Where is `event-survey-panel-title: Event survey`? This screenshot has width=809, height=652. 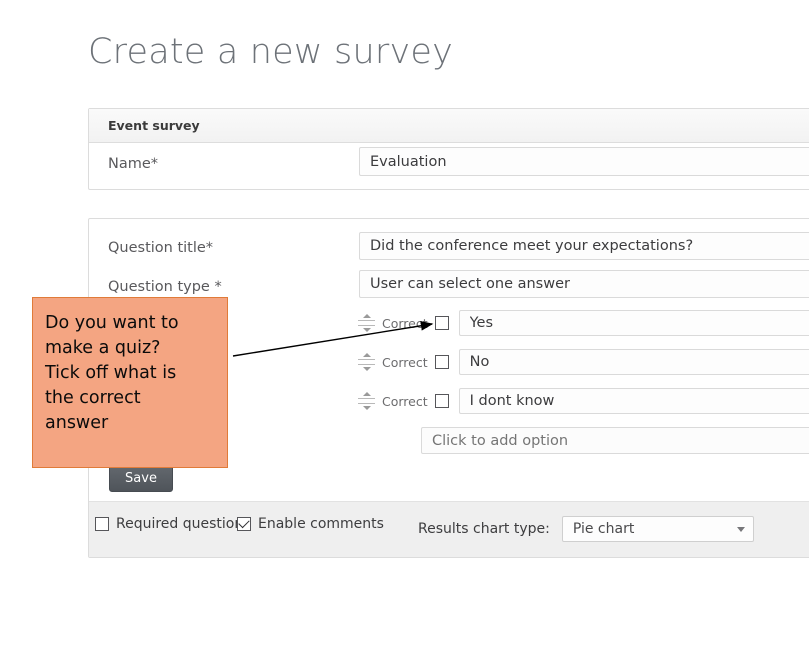 event-survey-panel-title: Event survey is located at coordinates (154, 125).